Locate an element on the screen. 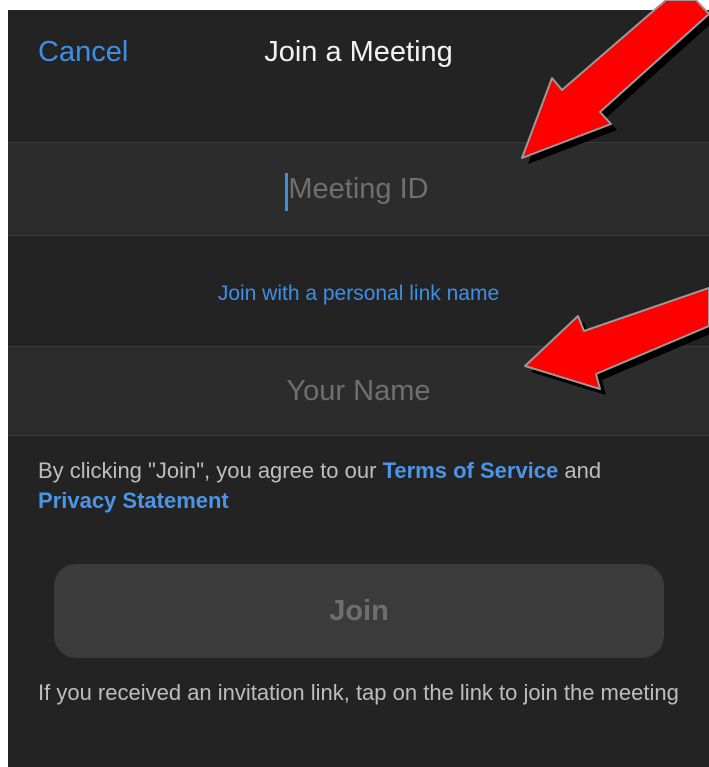 Image resolution: width=709 pixels, height=767 pixels. header: Cancel Join a Meeting is located at coordinates (358, 55).